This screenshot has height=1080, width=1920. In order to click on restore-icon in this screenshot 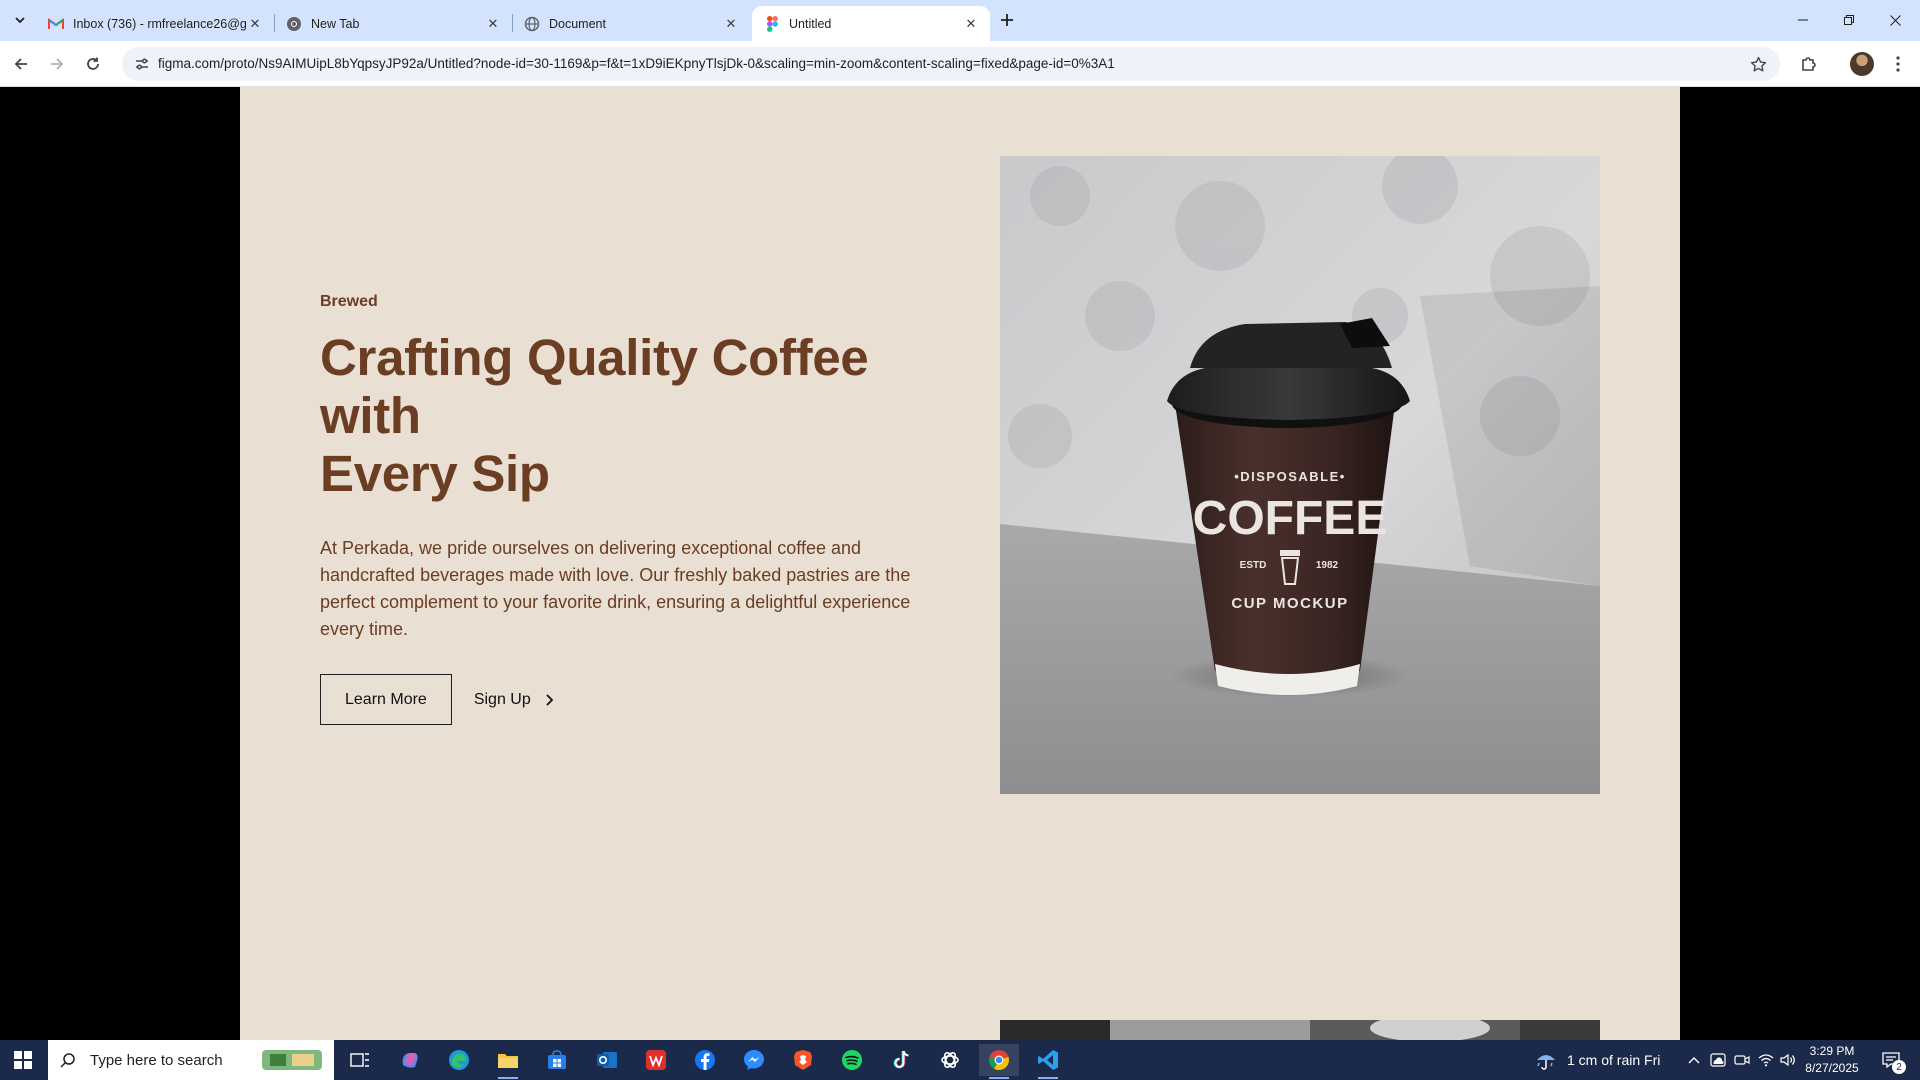, I will do `click(1849, 20)`.